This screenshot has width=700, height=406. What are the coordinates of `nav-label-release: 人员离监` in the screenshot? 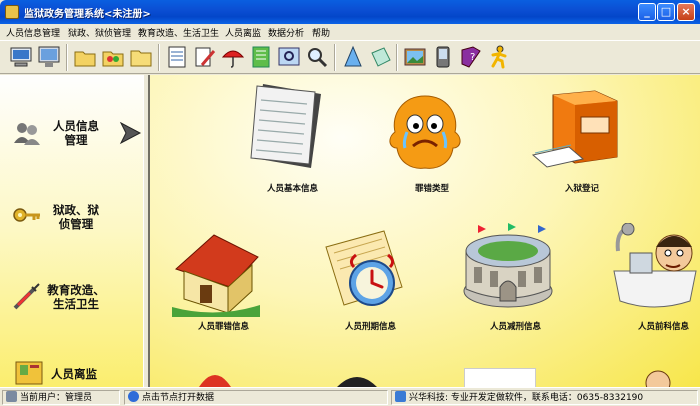 It's located at (74, 374).